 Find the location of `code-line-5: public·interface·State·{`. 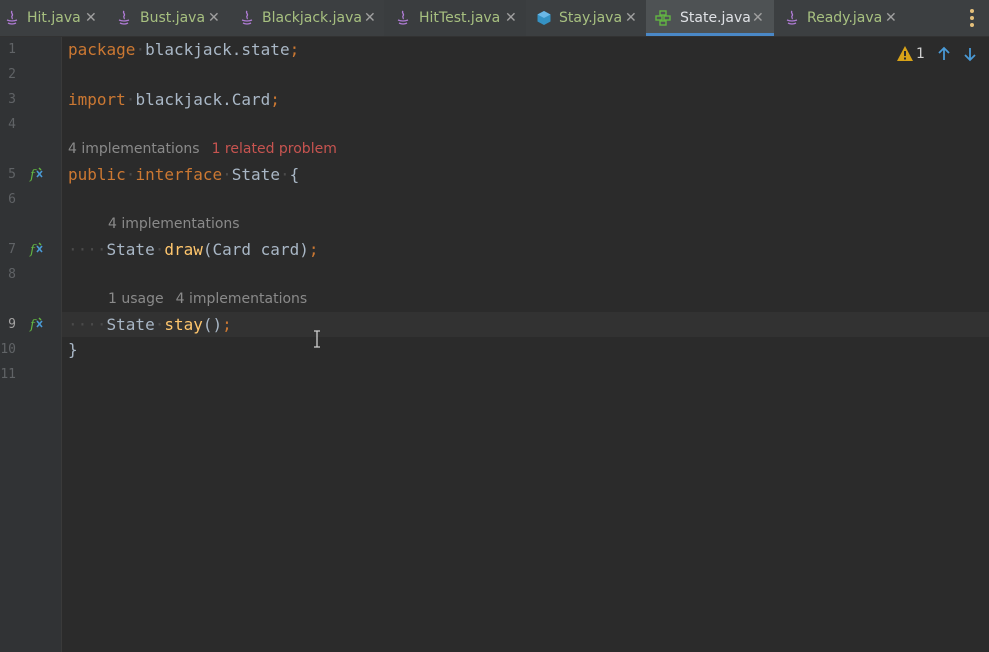

code-line-5: public·interface·State·{ is located at coordinates (184, 174).